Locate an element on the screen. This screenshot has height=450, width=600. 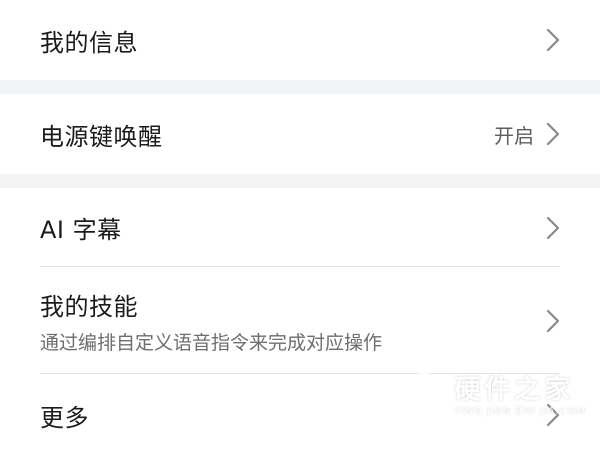
my-skills-right is located at coordinates (553, 321).